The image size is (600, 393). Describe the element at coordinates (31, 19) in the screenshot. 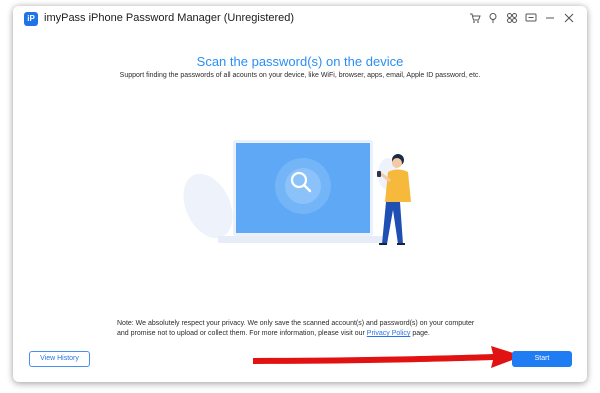

I see `app-logo: iP` at that location.